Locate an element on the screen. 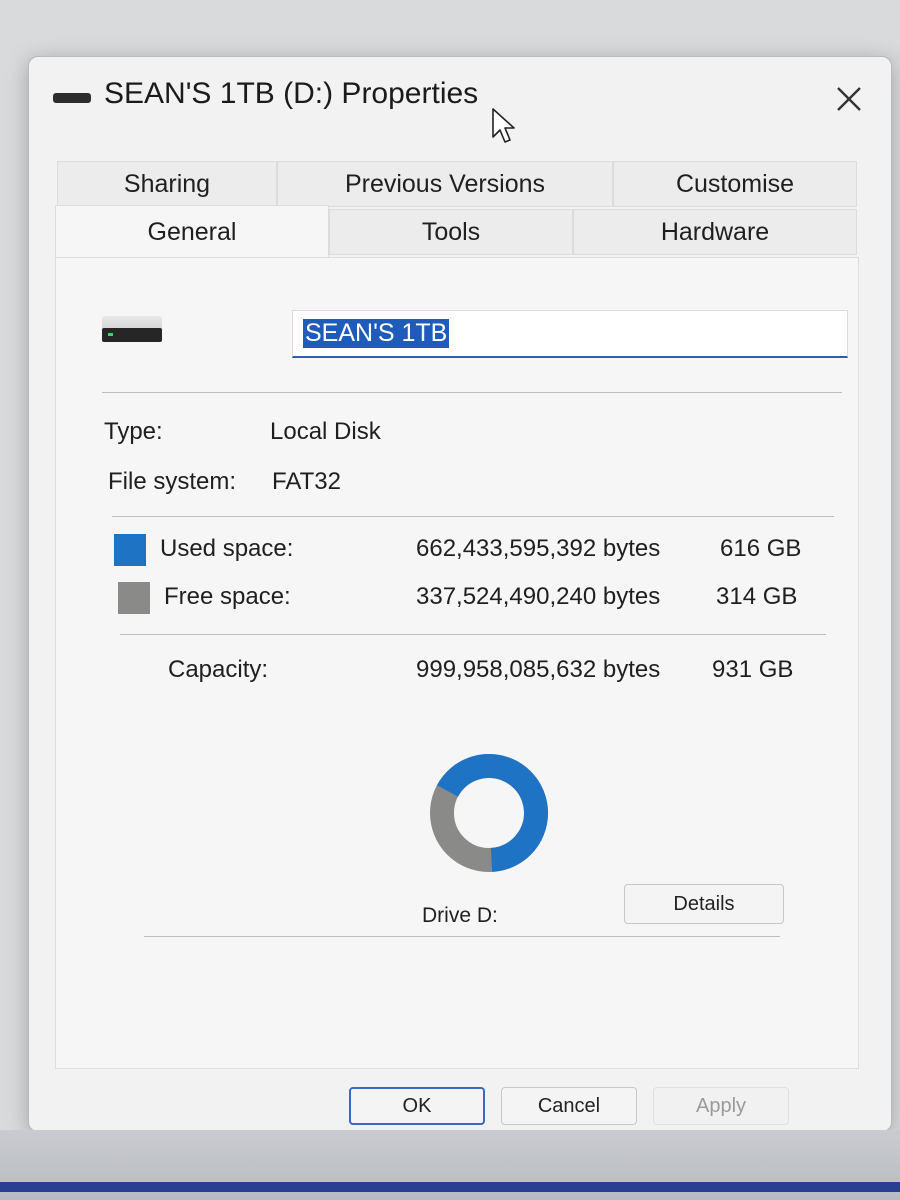 The image size is (900, 1200). apply-button: Apply is located at coordinates (721, 1106).